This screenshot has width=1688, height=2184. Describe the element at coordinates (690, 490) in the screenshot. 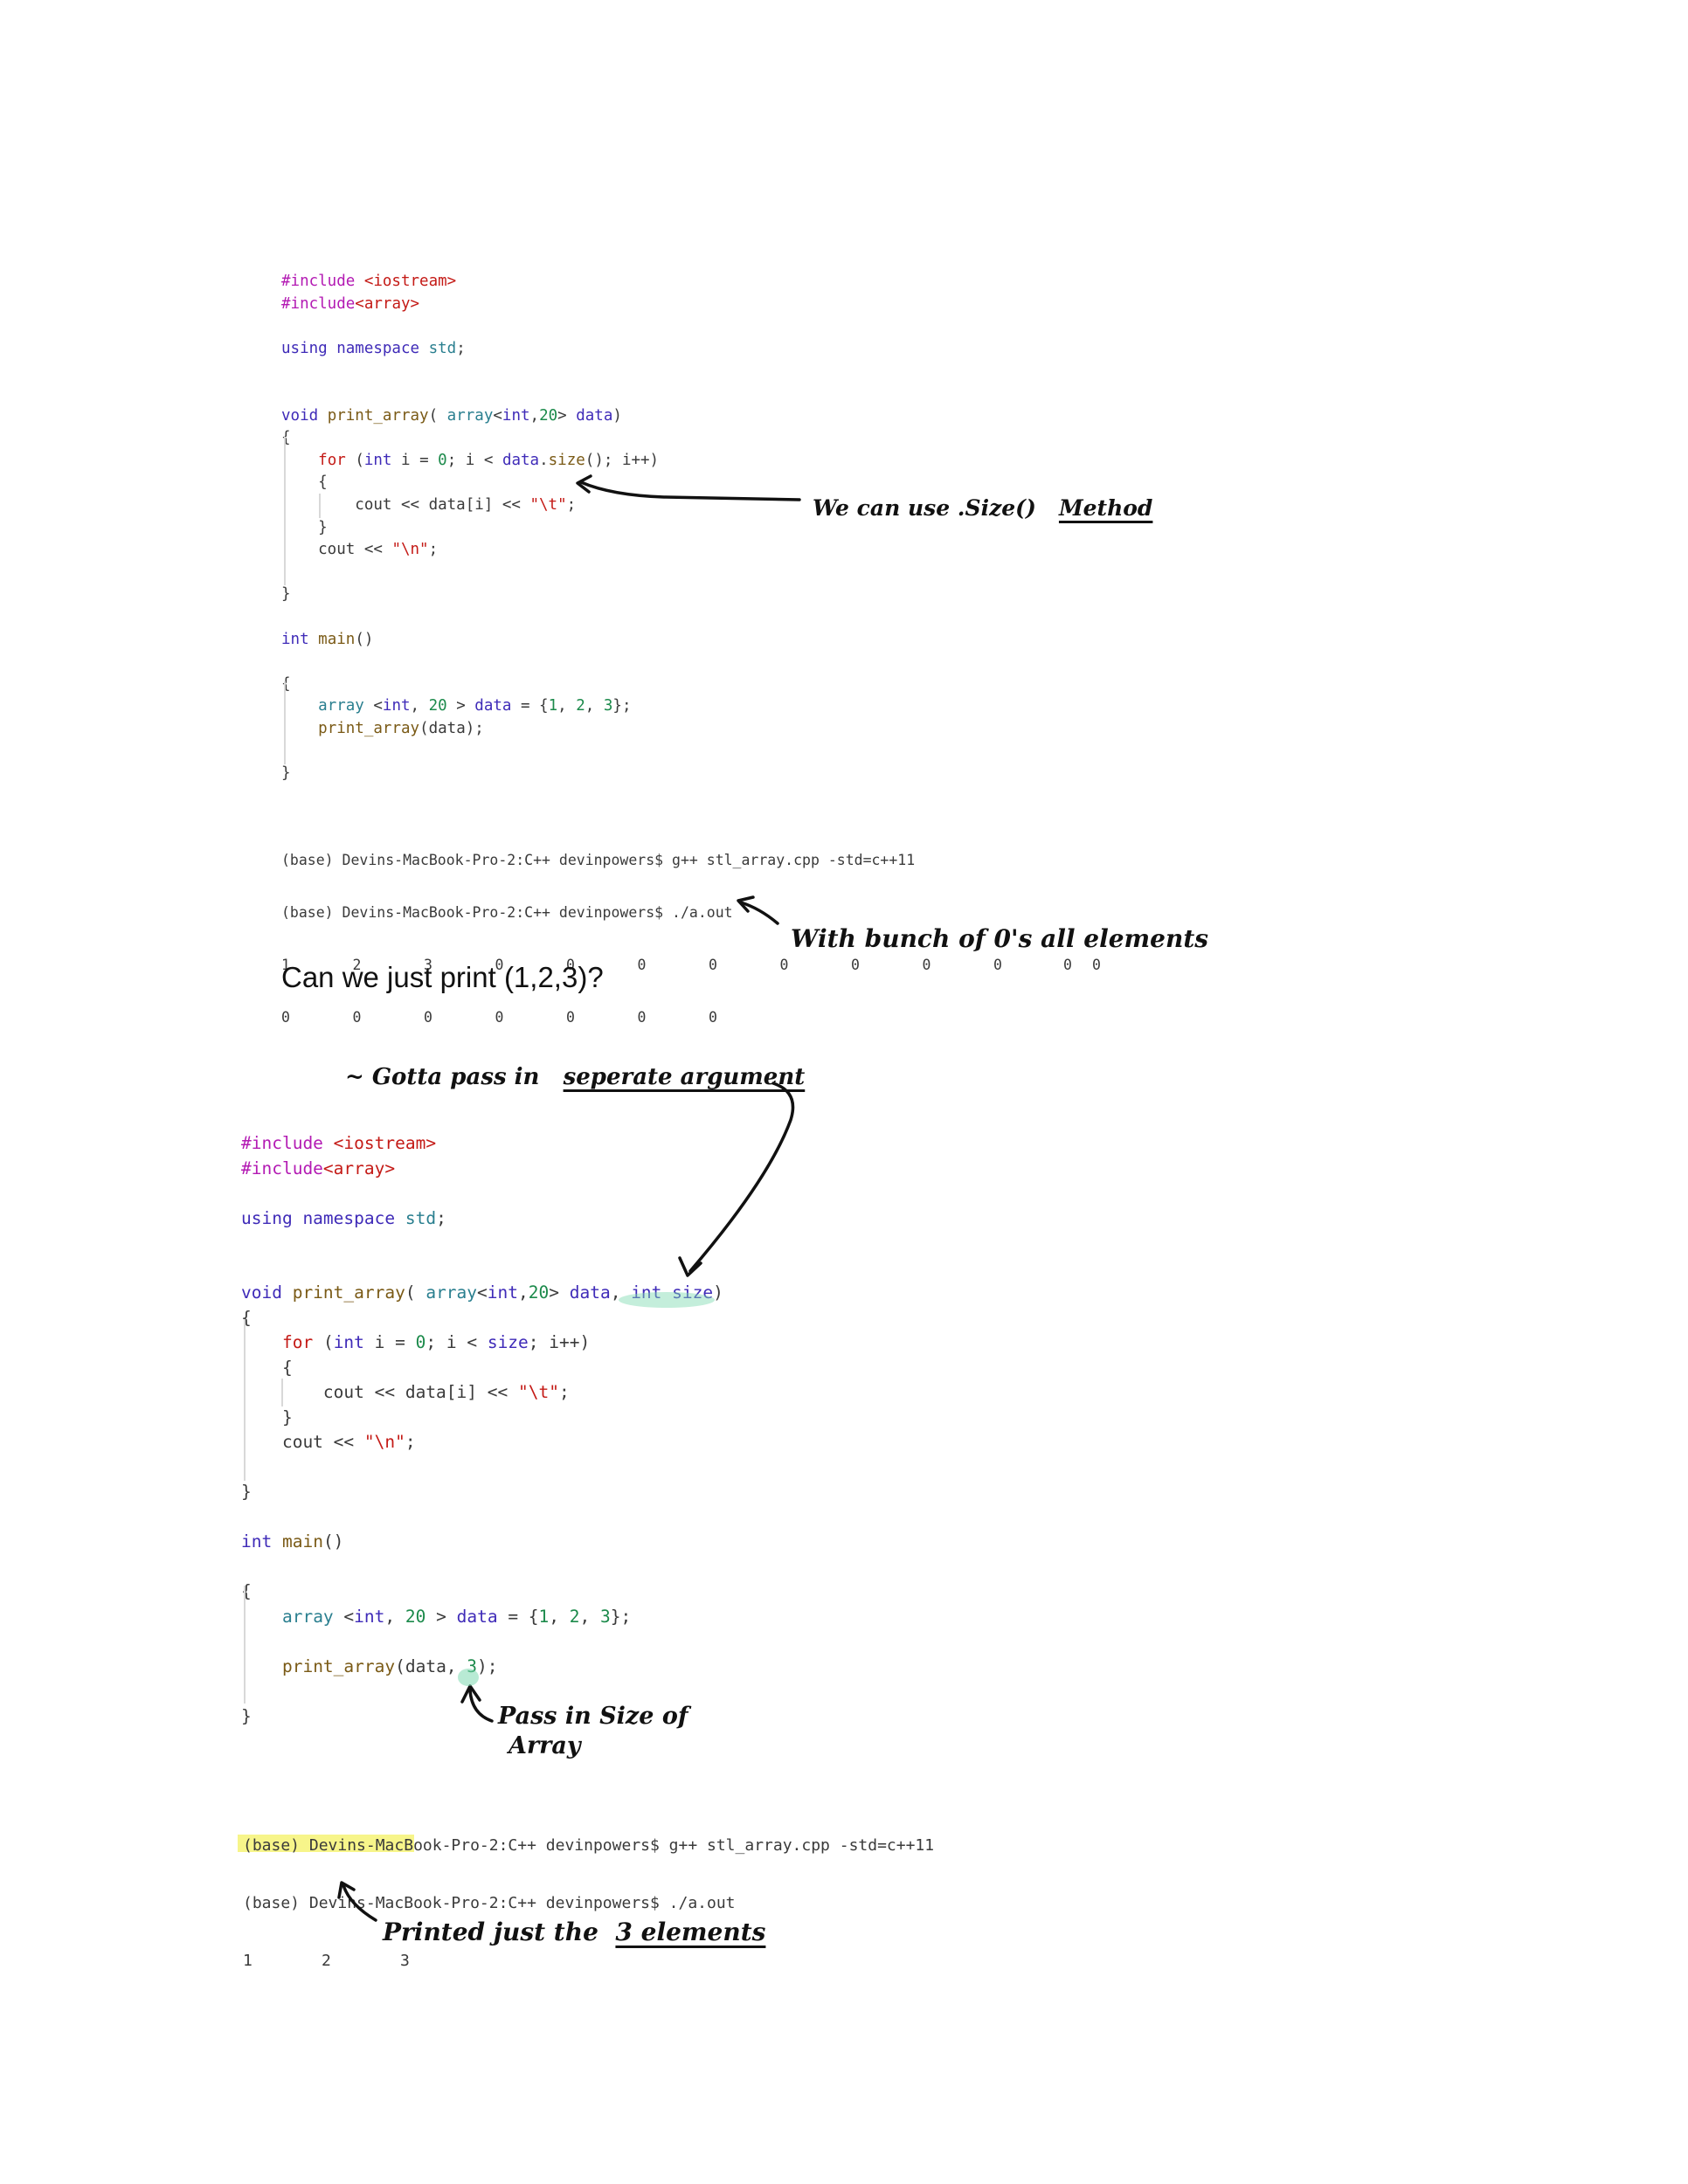

I see `arrow-size-method` at that location.